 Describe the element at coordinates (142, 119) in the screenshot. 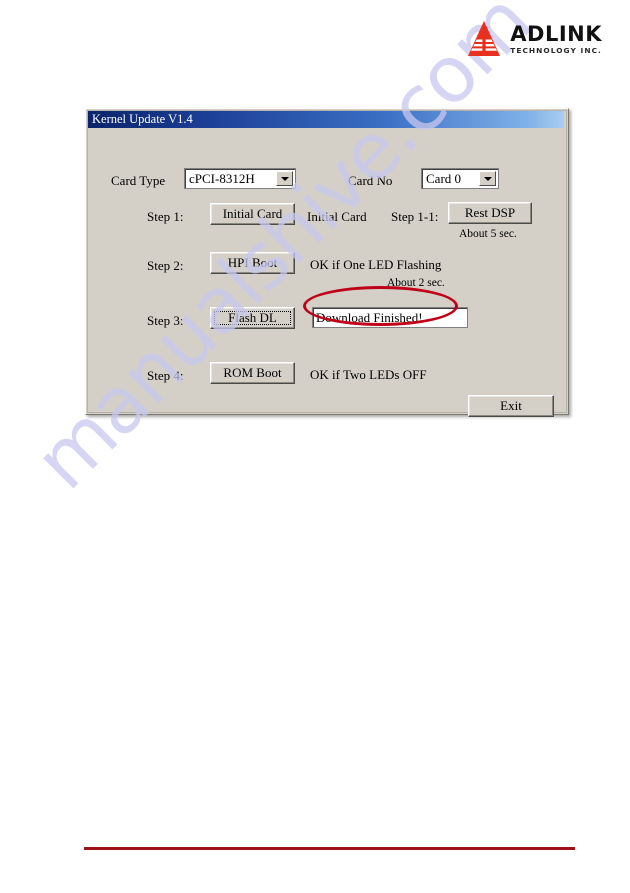

I see `dialog-title: Kernel Update V1.4` at that location.